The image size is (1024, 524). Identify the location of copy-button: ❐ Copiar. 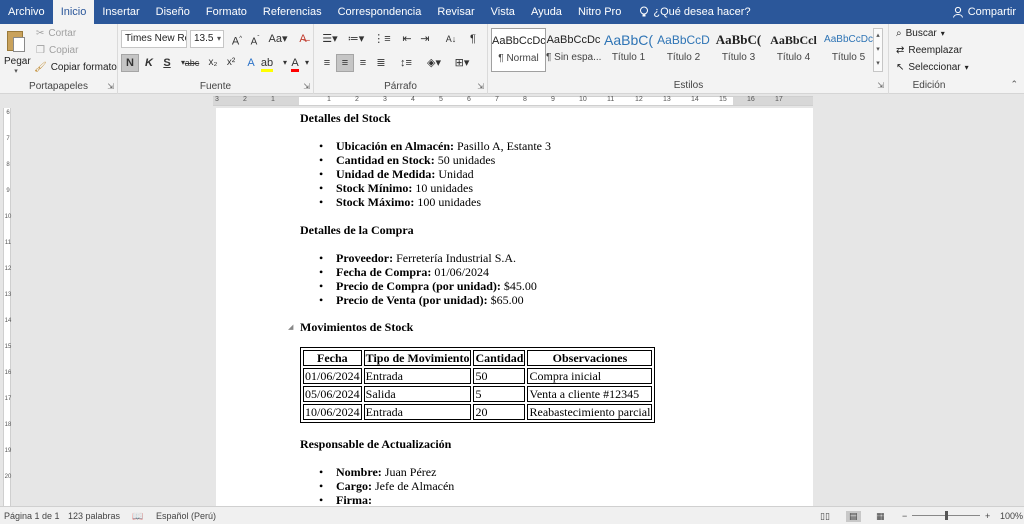
(57, 50).